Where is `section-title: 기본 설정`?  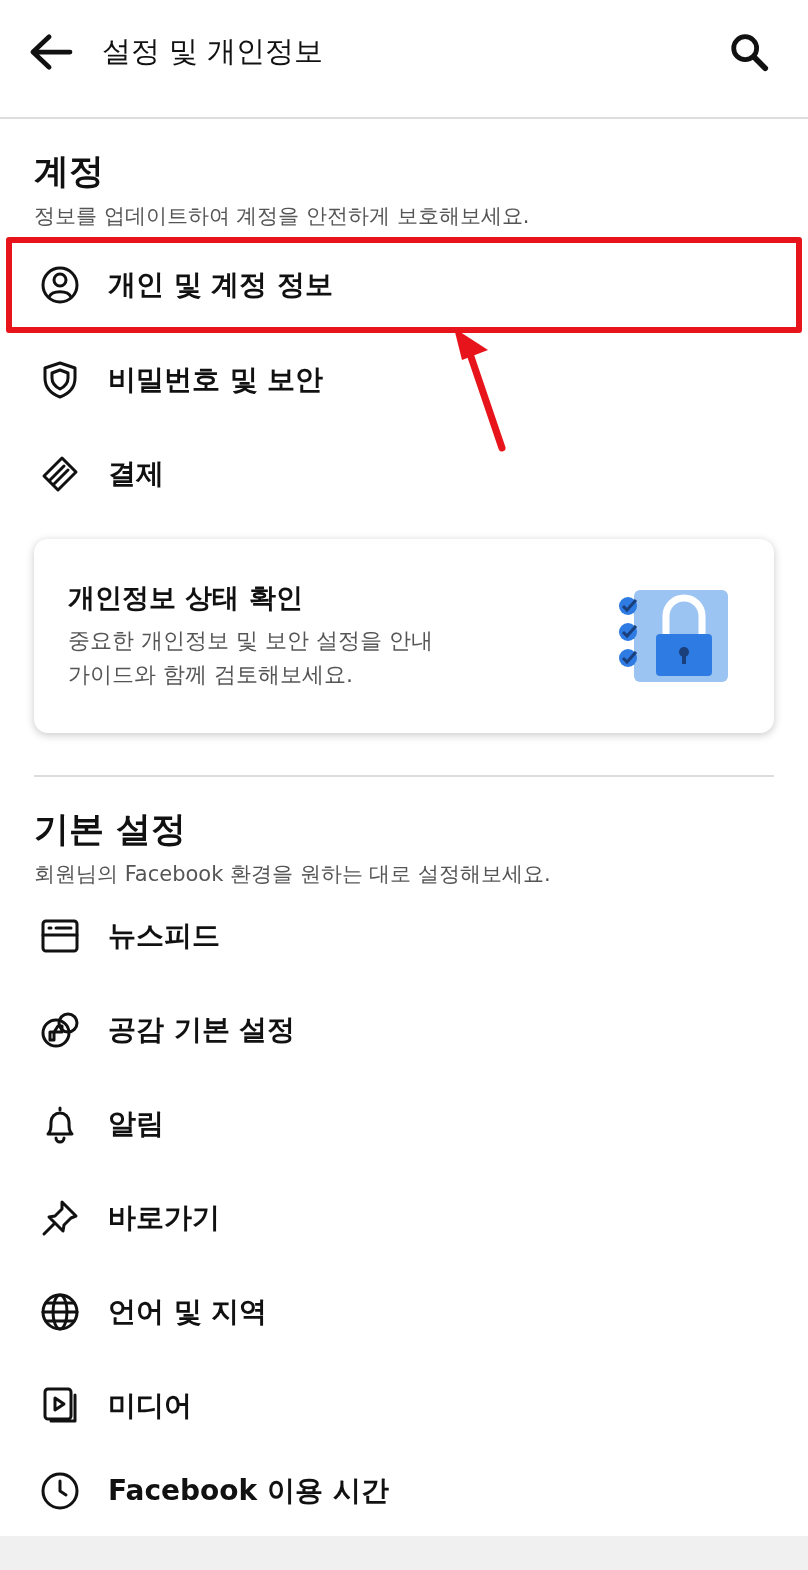 section-title: 기본 설정 is located at coordinates (111, 829).